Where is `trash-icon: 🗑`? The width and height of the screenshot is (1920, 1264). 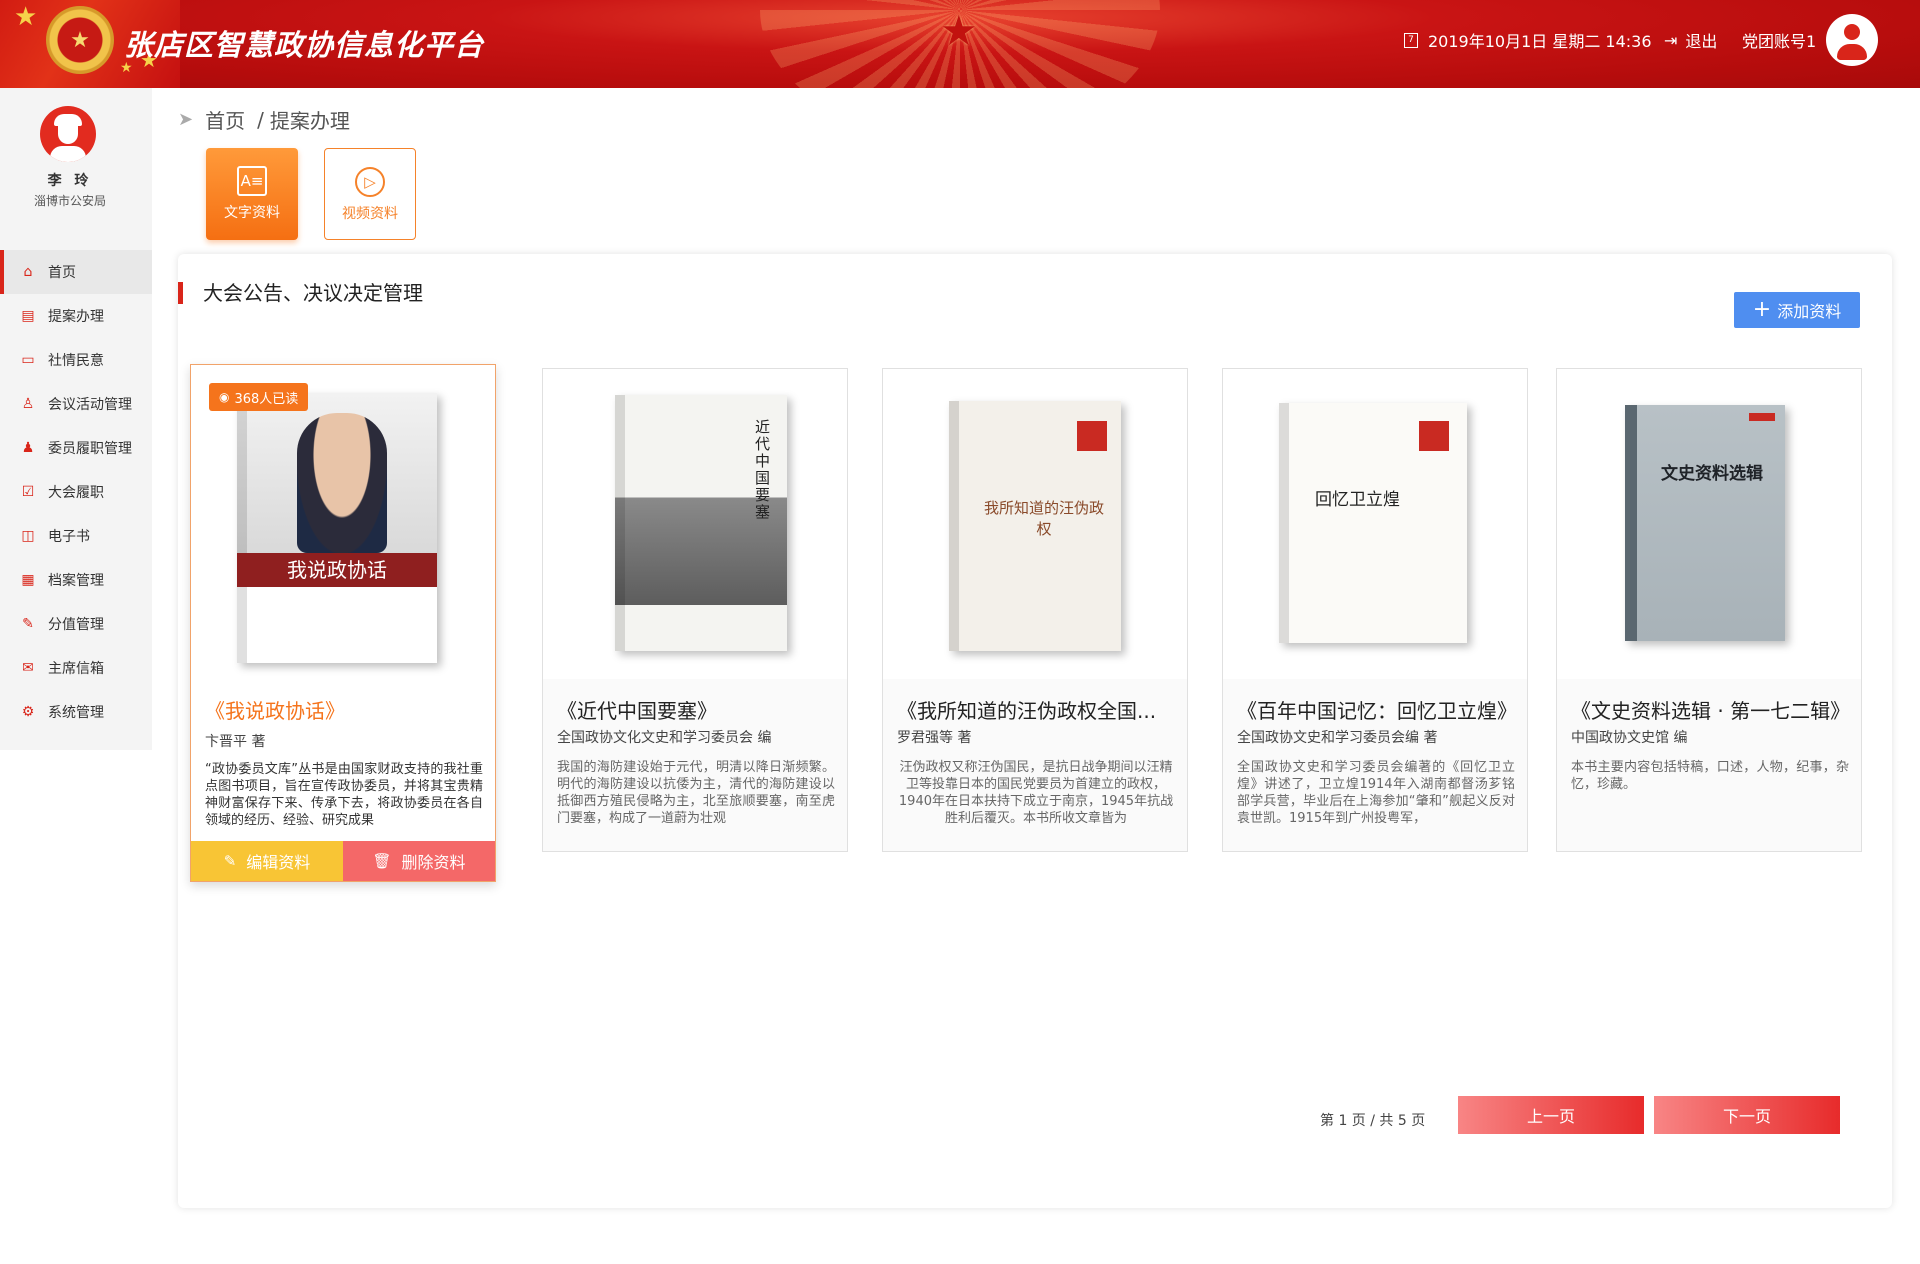
trash-icon: 🗑 is located at coordinates (382, 861).